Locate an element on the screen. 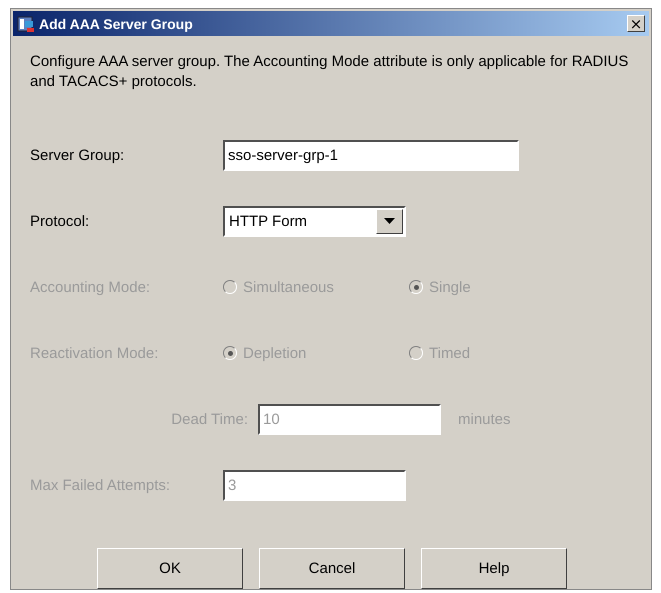  protocol-dropdown: HTTP Form is located at coordinates (314, 221).